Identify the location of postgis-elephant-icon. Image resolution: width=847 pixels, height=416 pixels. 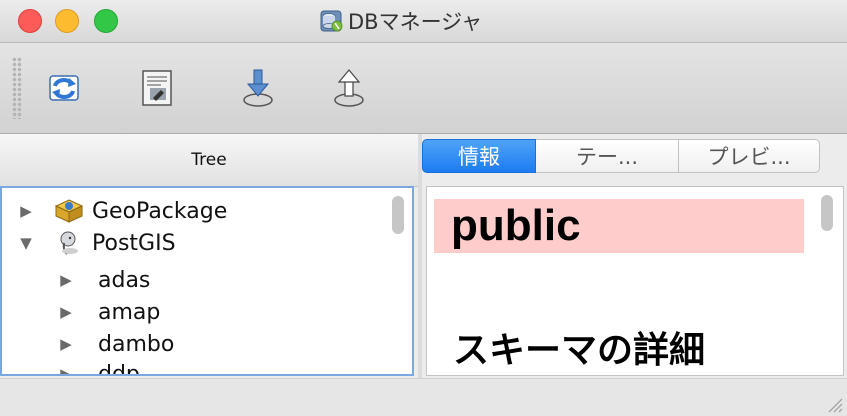
(69, 243).